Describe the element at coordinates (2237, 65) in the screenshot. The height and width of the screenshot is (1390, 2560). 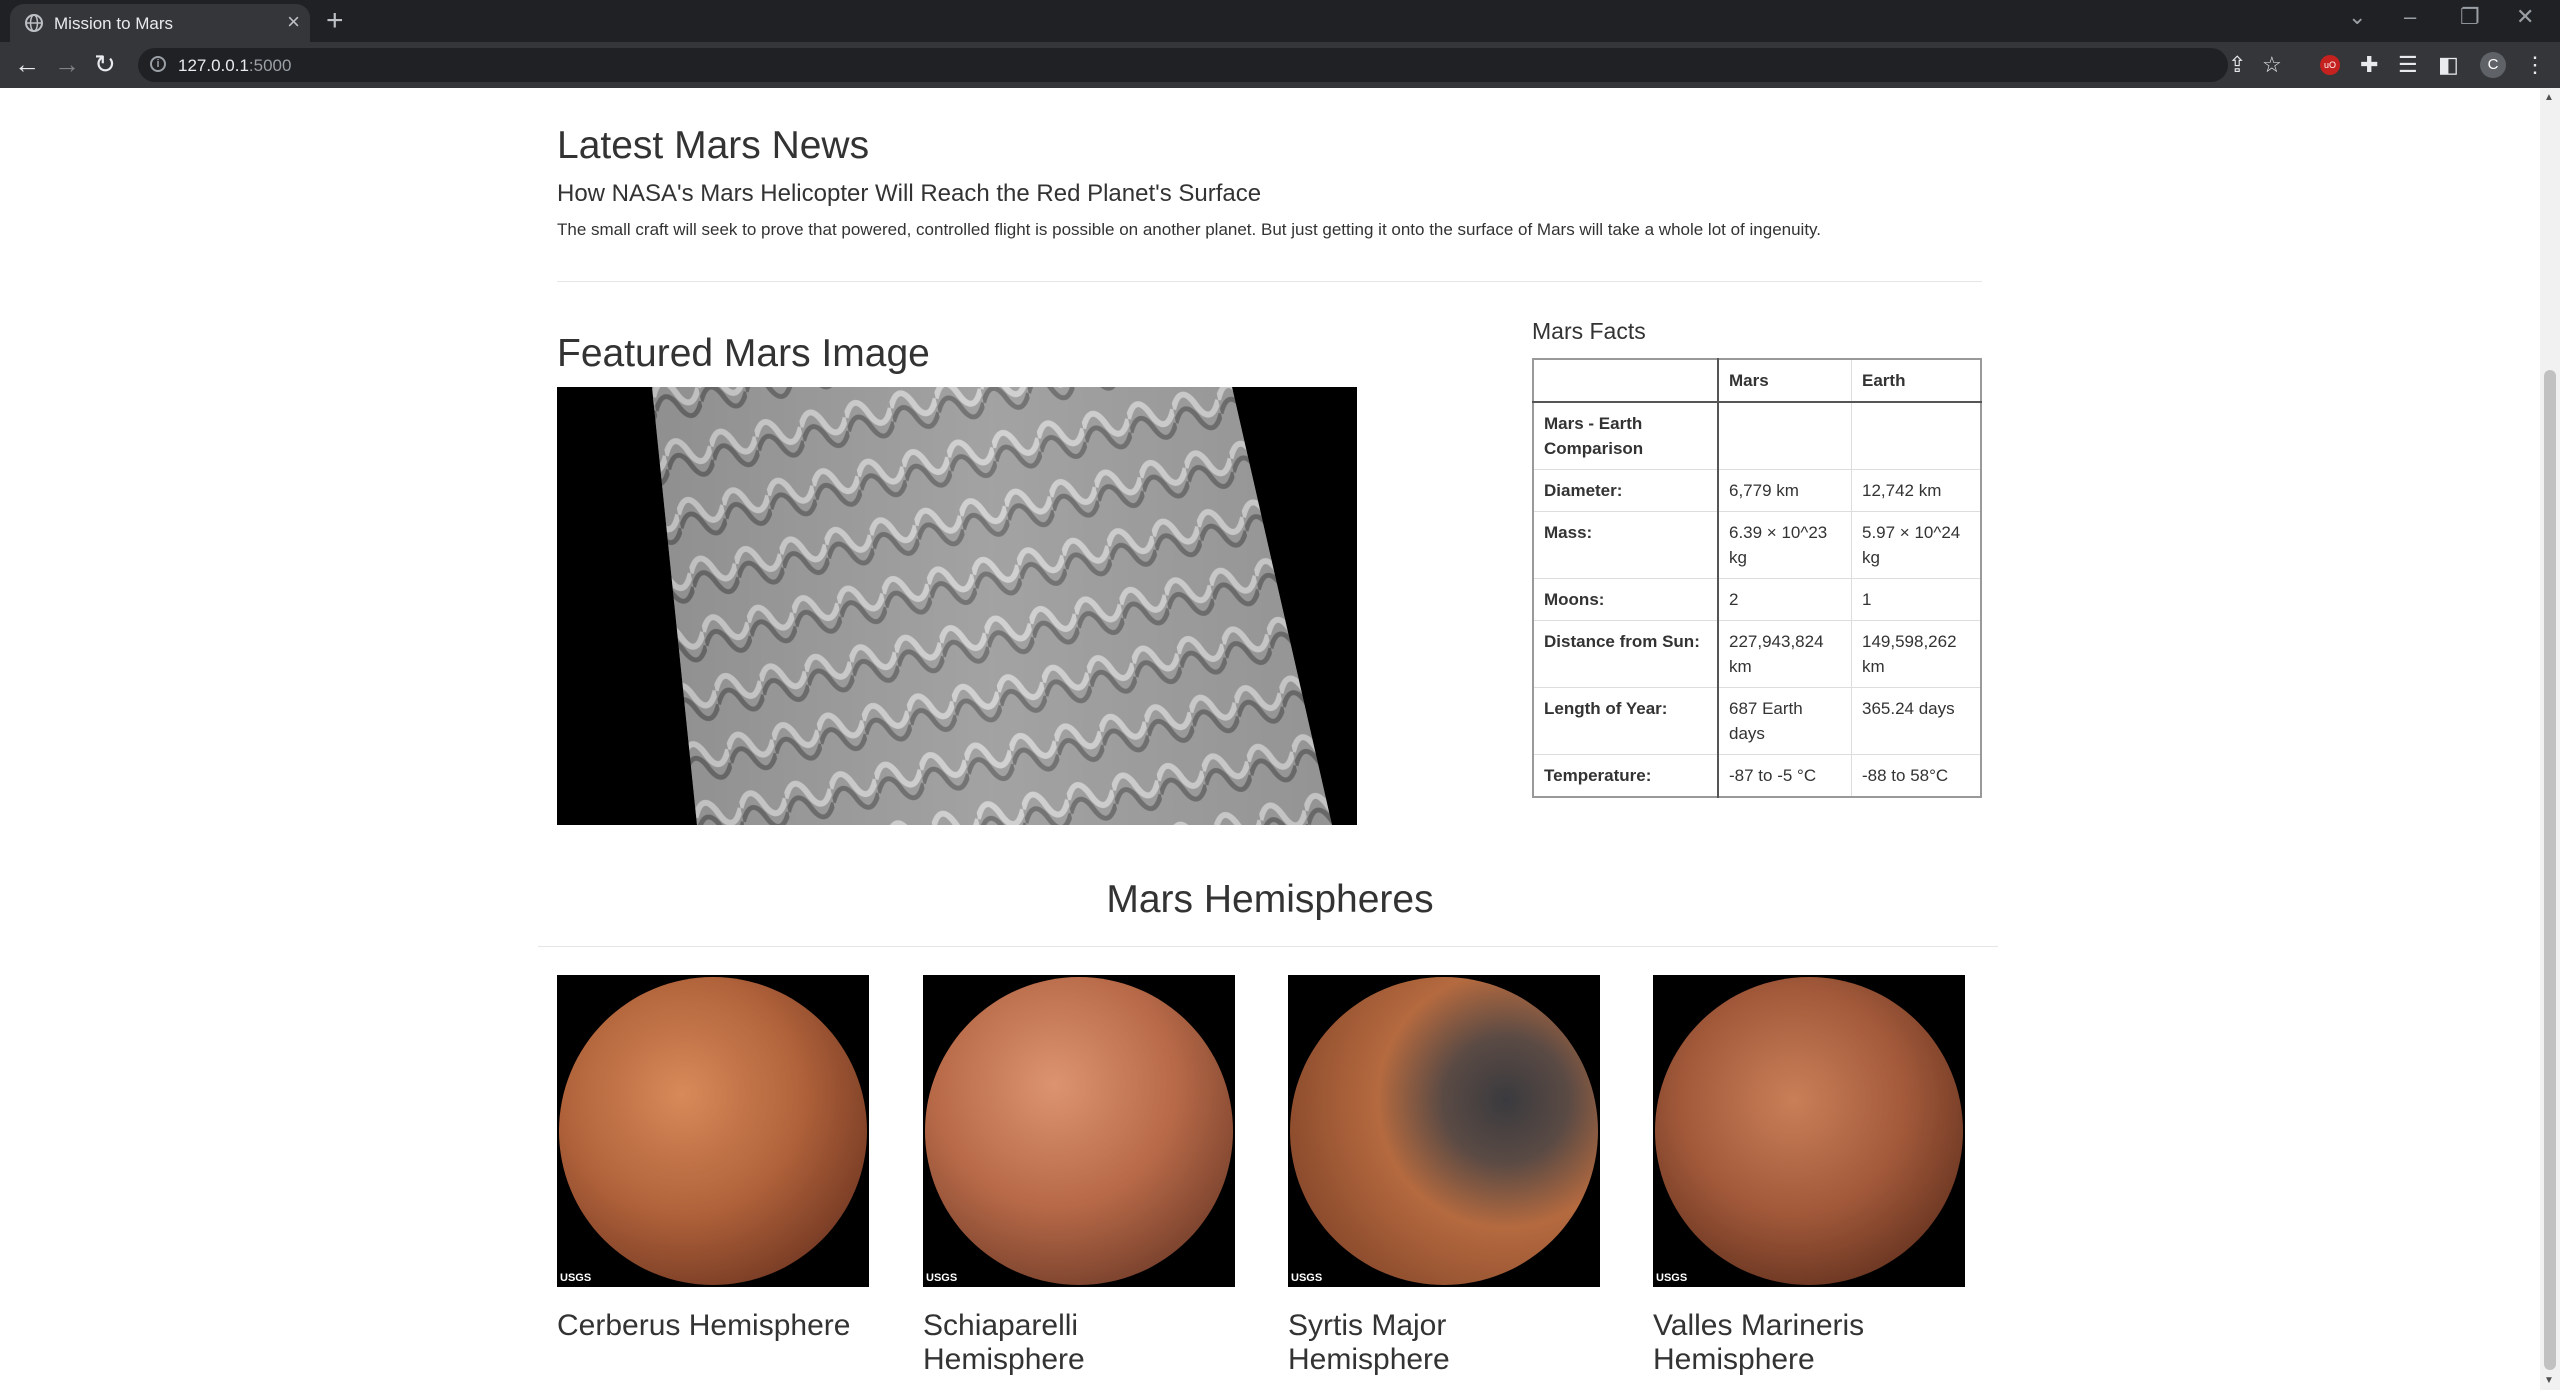
I see `share-icon: ⇪` at that location.